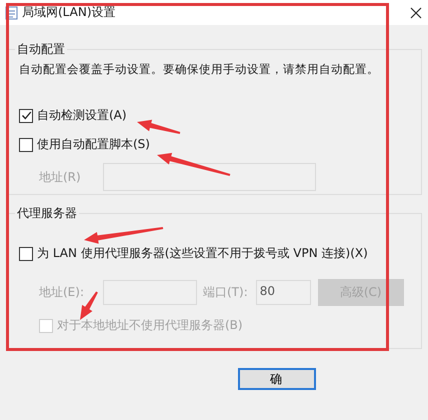 This screenshot has height=420, width=428. What do you see at coordinates (47, 213) in the screenshot?
I see `group-title: 代理服务器` at bounding box center [47, 213].